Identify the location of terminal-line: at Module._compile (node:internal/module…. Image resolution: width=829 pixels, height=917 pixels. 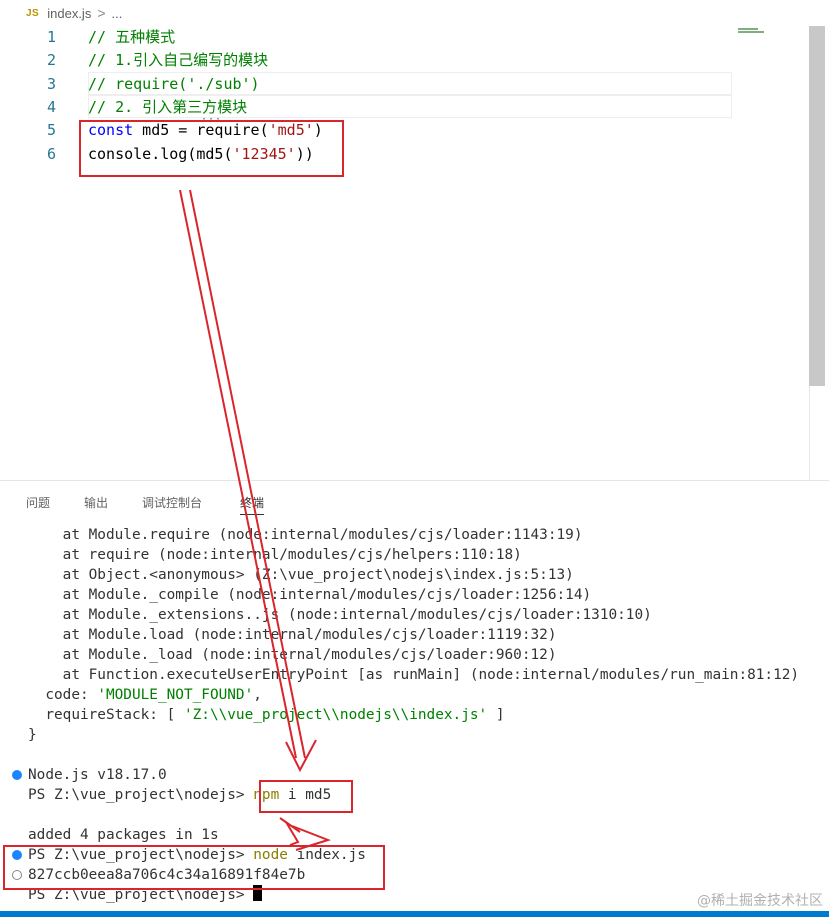
(310, 595).